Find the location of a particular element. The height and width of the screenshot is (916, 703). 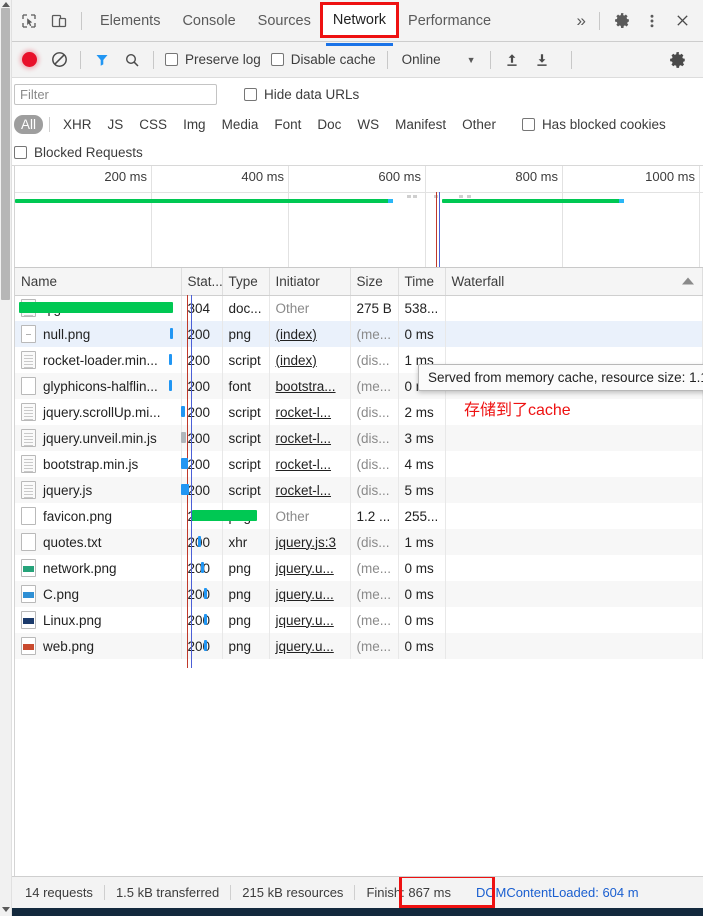

preserve-log-checkbox: Preserve log is located at coordinates (213, 59).